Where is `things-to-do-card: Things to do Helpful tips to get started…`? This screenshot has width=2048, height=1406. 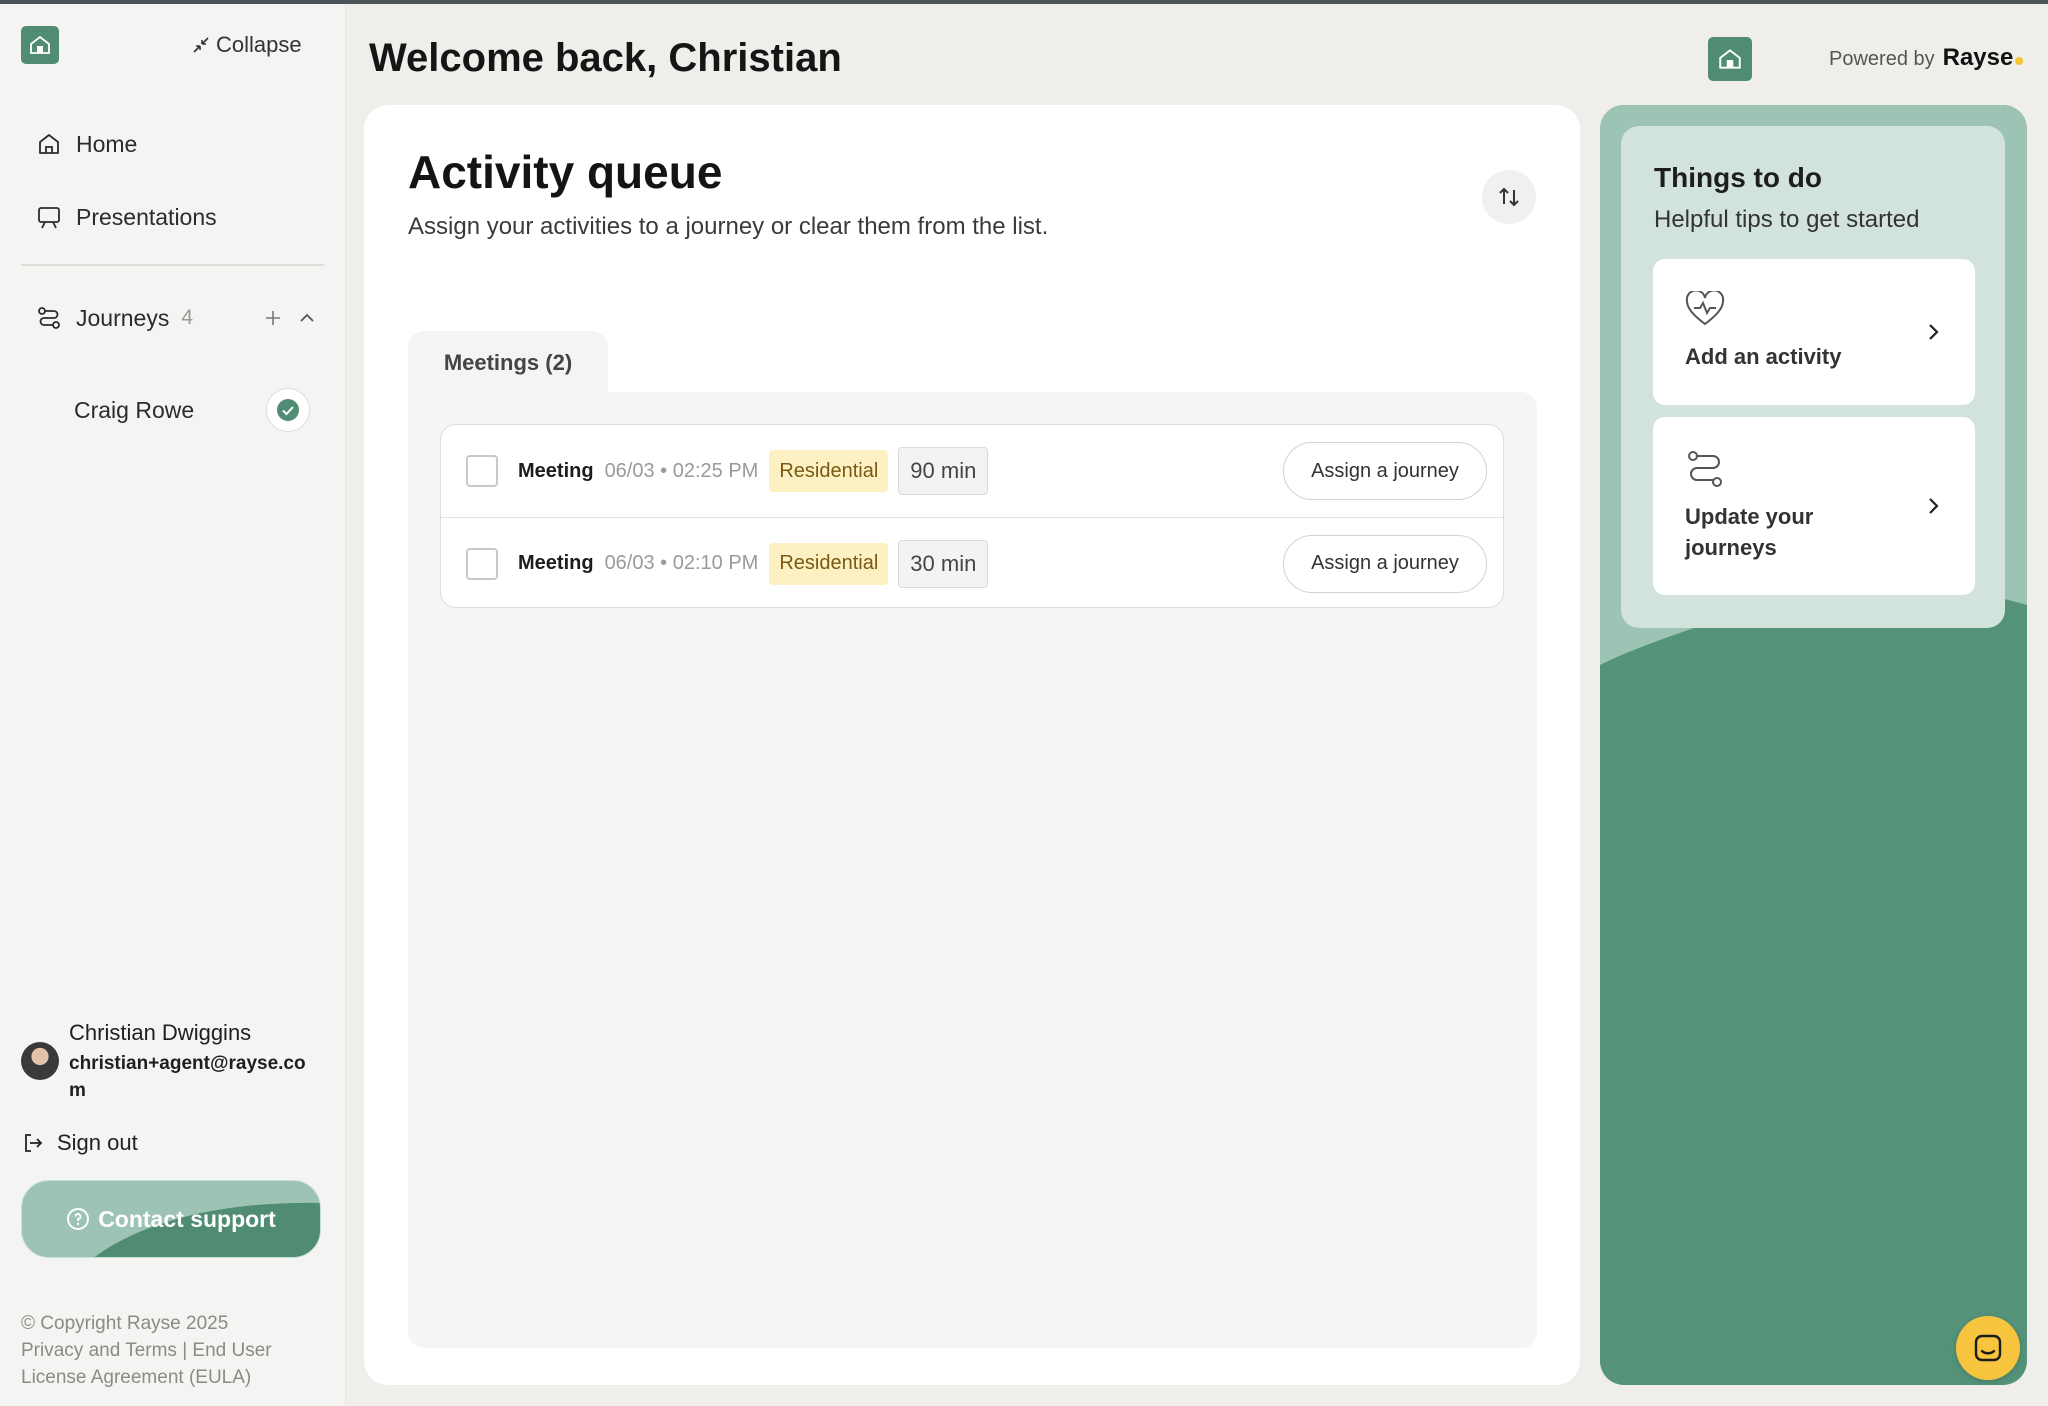 things-to-do-card: Things to do Helpful tips to get started… is located at coordinates (1813, 377).